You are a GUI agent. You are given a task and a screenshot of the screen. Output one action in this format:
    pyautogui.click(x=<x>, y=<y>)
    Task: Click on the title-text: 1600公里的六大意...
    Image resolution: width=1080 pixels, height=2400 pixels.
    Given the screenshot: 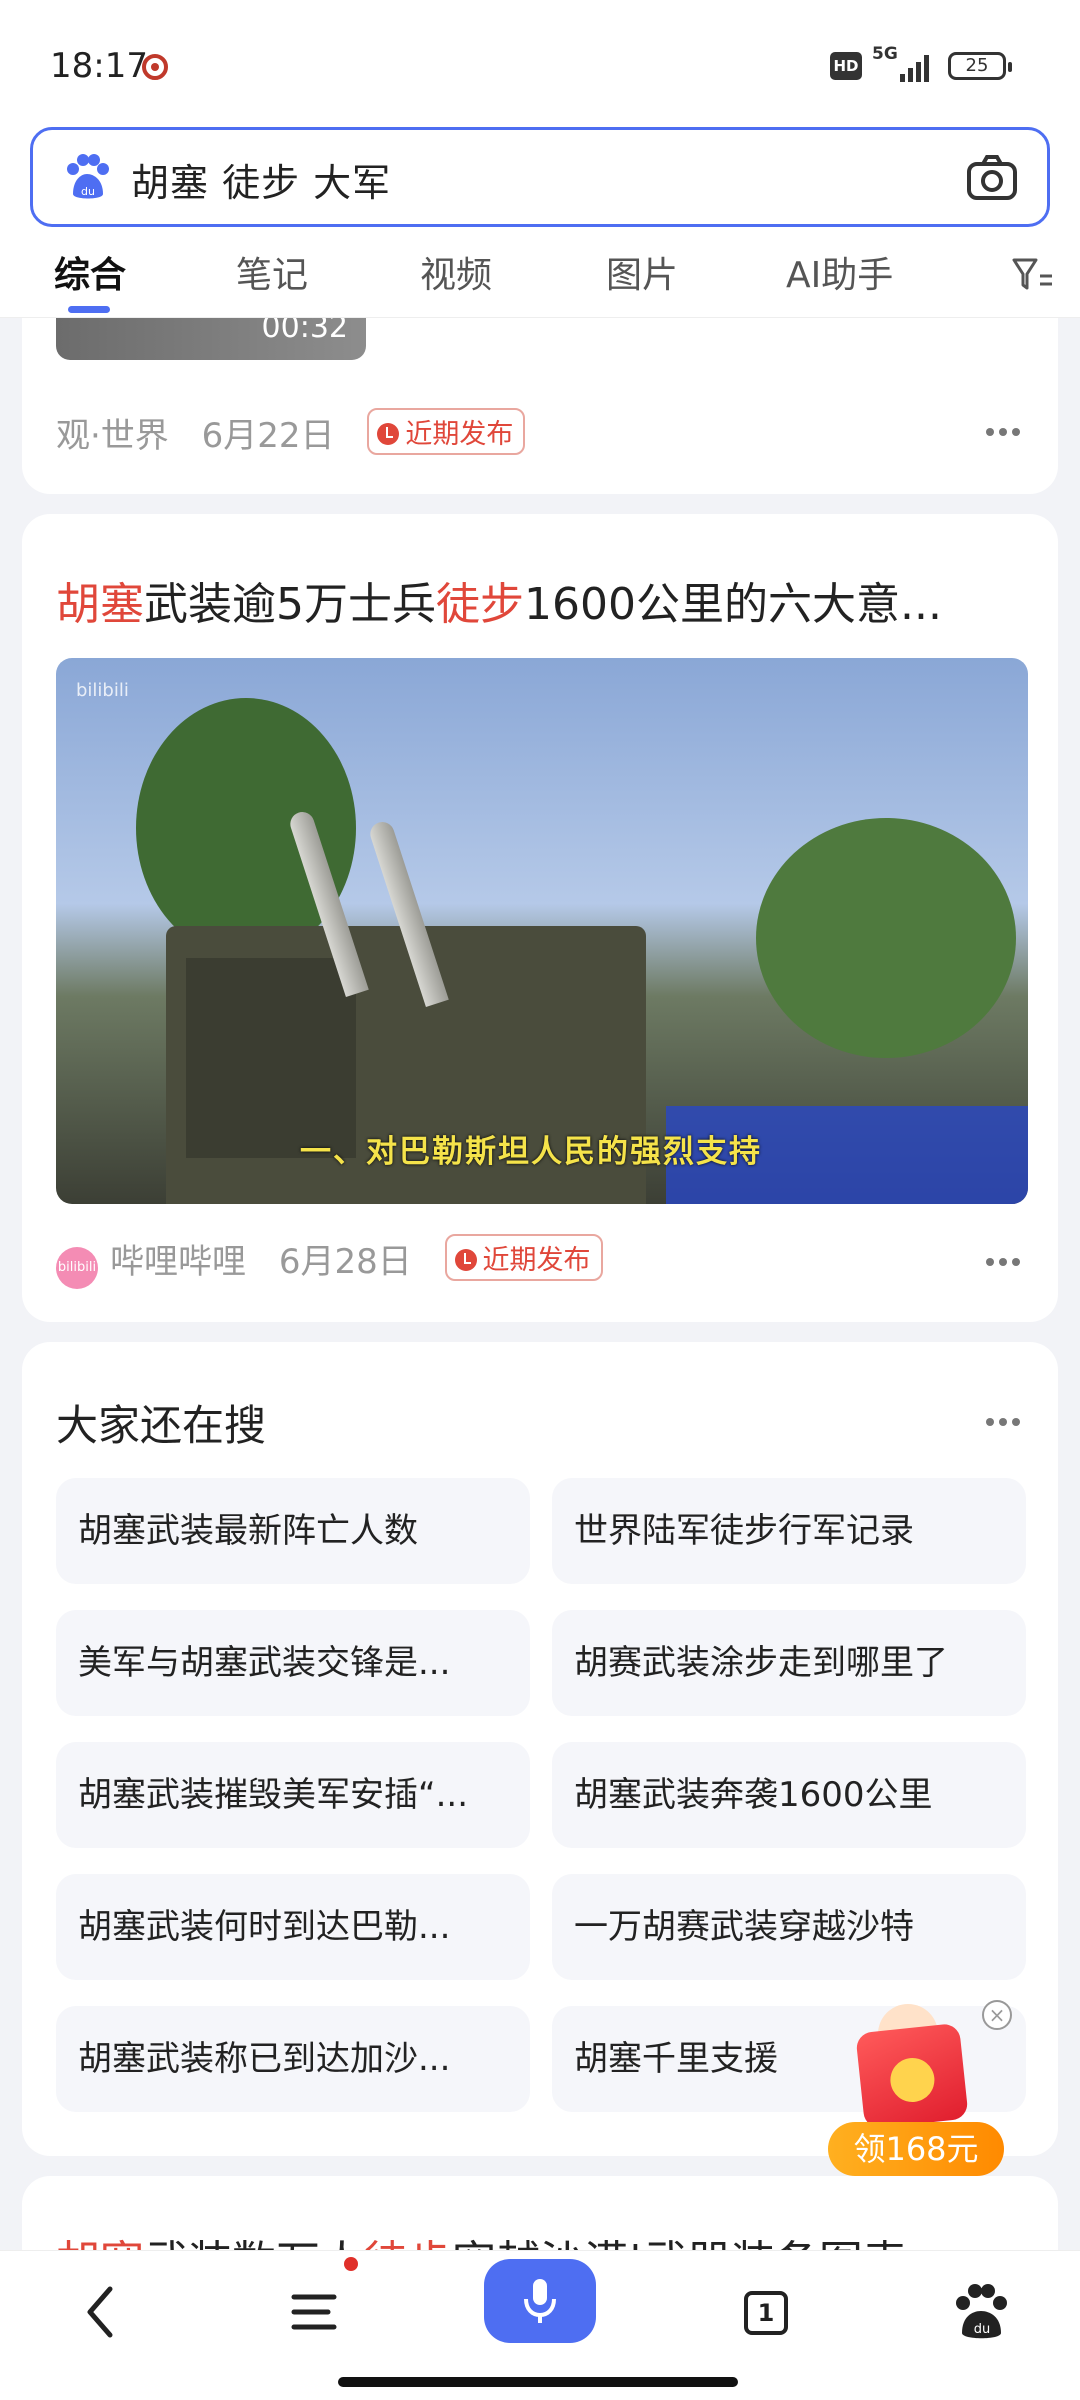 What is the action you would take?
    pyautogui.click(x=733, y=604)
    